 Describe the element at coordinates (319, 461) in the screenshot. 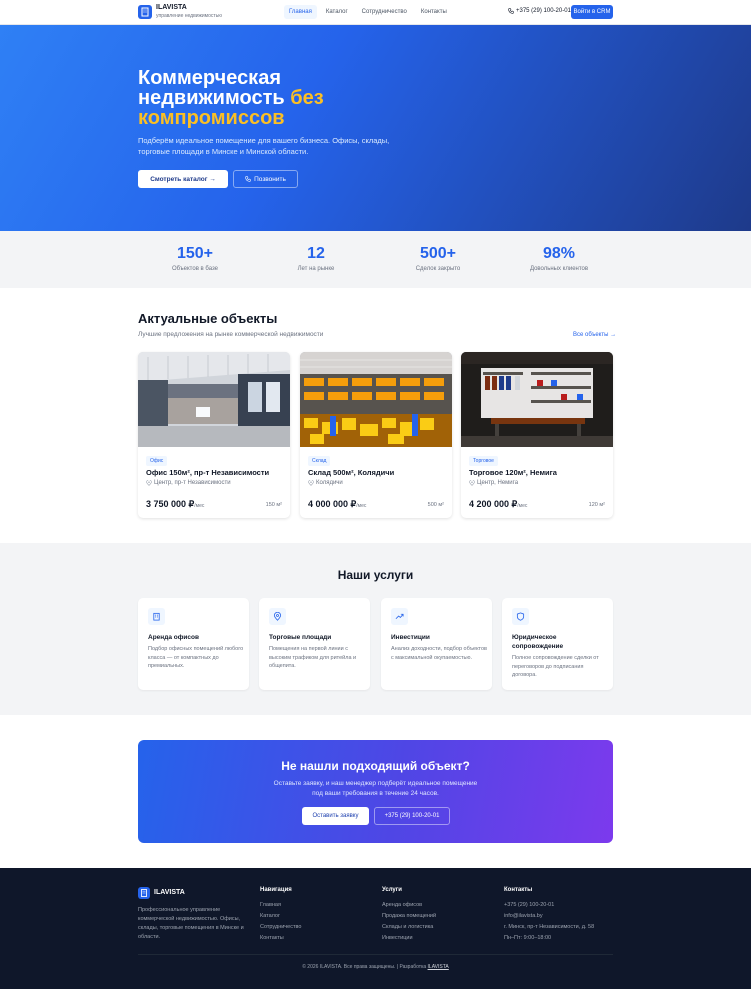

I see `listing-tag: Склад` at that location.